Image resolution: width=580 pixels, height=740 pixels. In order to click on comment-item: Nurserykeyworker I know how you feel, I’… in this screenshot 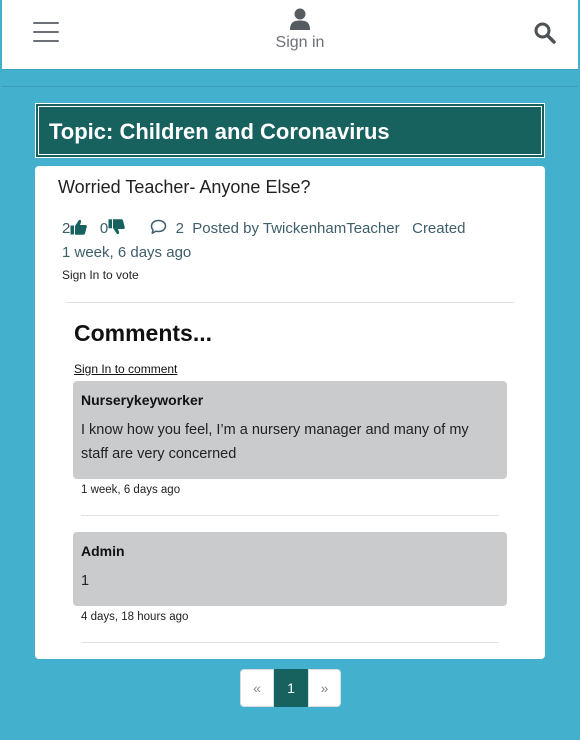, I will do `click(290, 430)`.